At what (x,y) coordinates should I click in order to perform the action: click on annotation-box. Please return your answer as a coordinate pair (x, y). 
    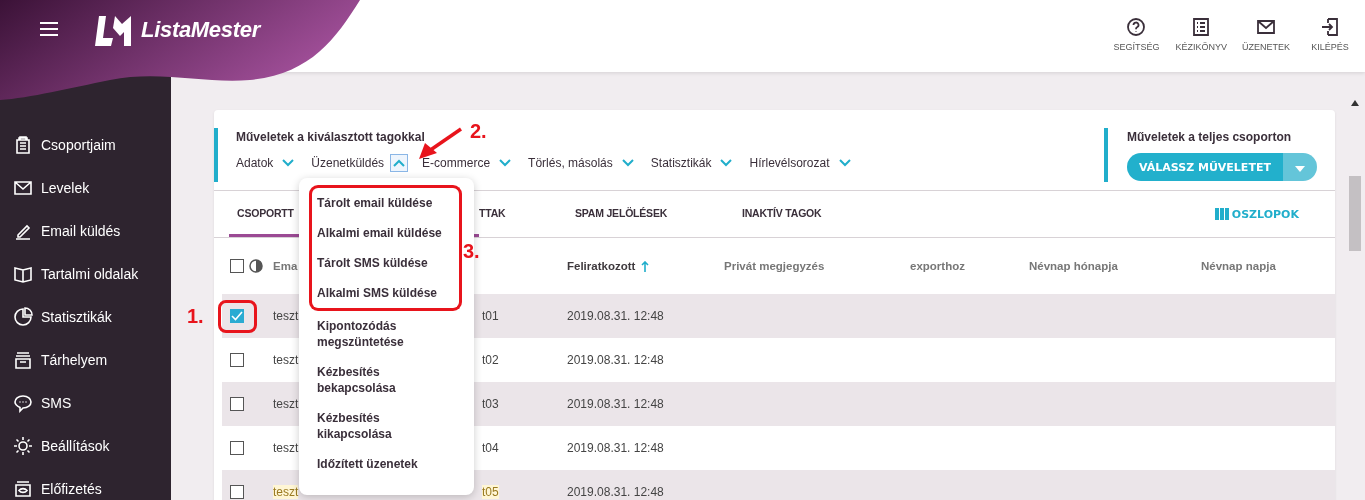
    Looking at the image, I should click on (237, 316).